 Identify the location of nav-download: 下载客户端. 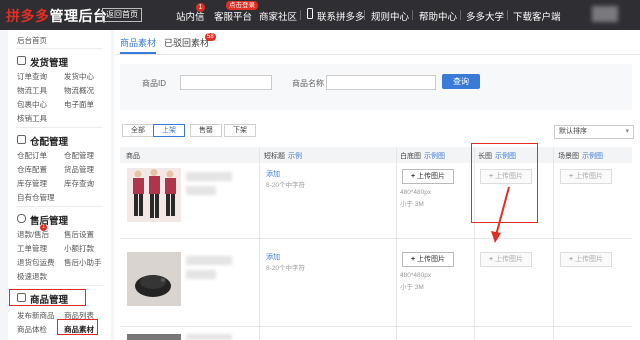
(537, 16).